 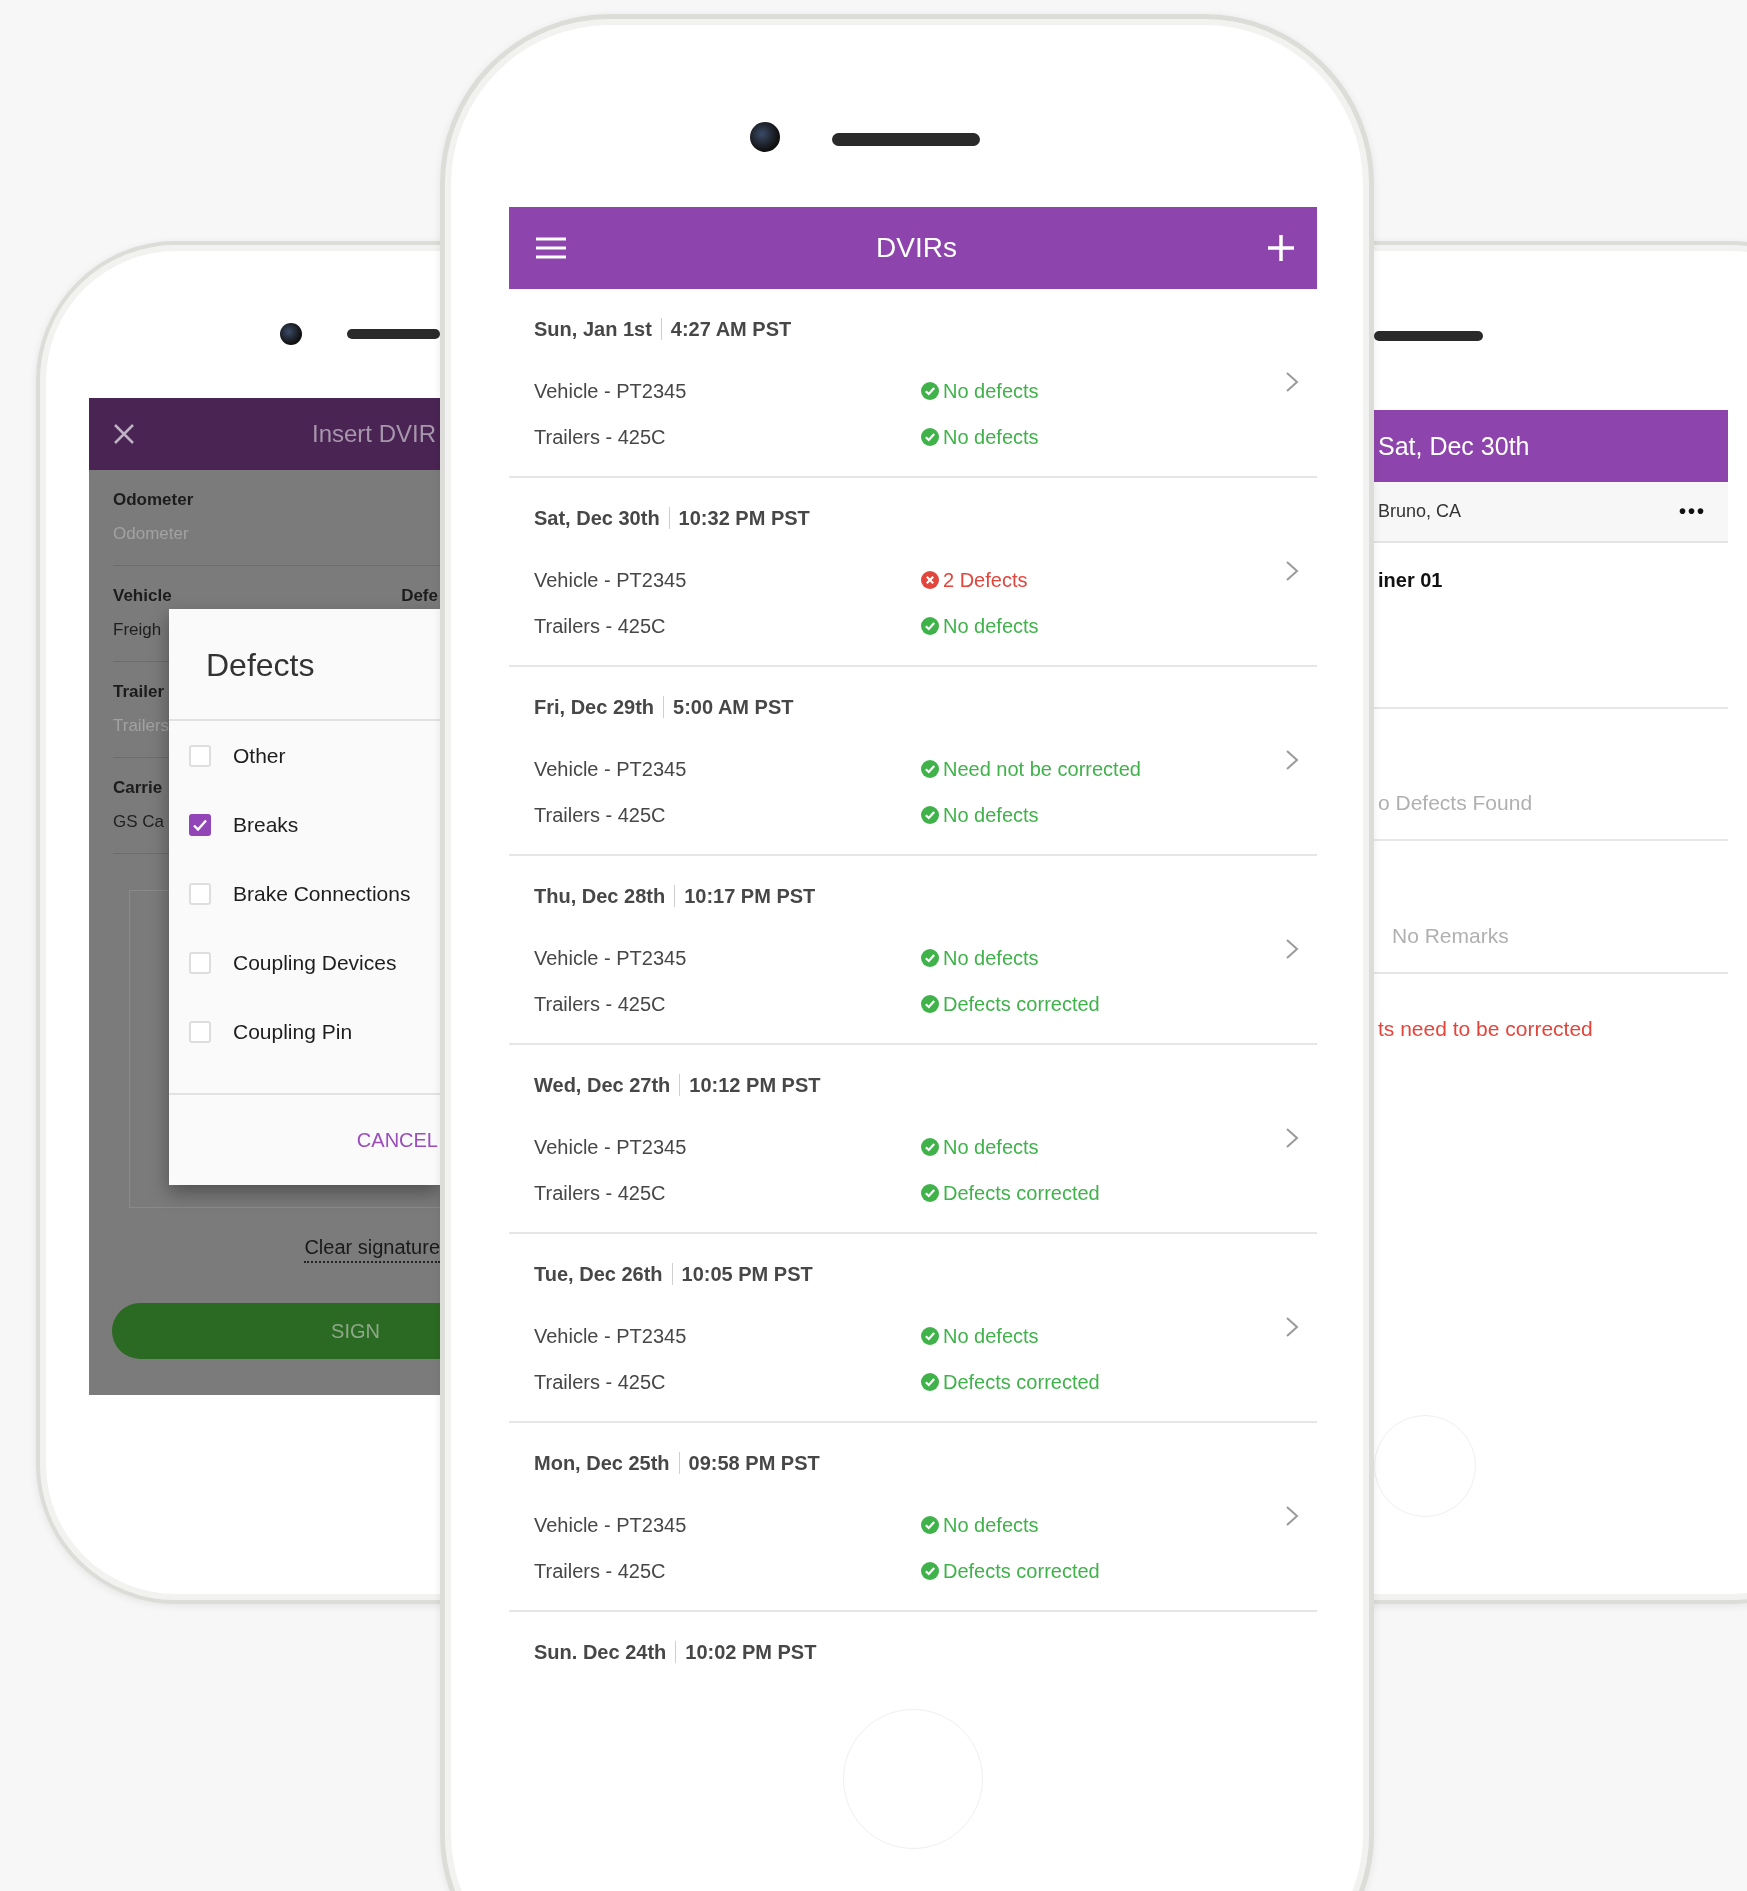 What do you see at coordinates (322, 893) in the screenshot?
I see `option-label: Brake Connections` at bounding box center [322, 893].